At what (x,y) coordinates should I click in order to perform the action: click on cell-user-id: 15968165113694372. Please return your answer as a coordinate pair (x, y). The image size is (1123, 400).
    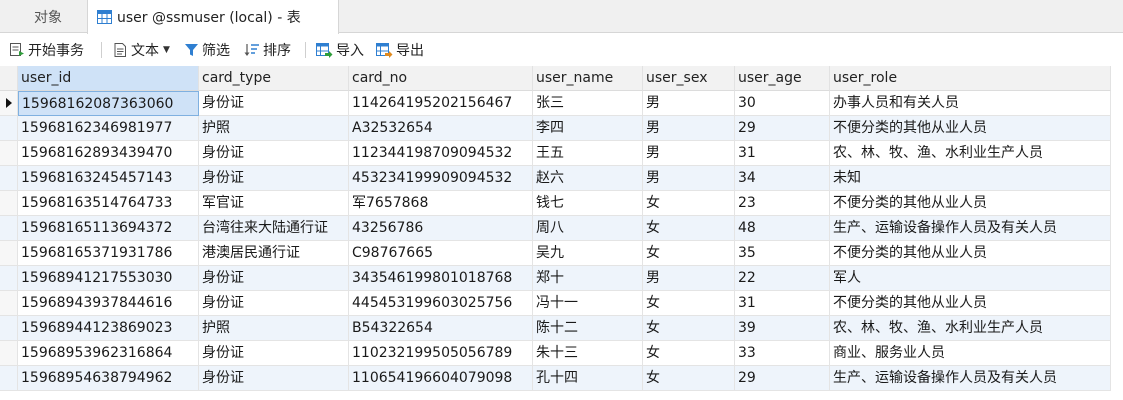
    Looking at the image, I should click on (108, 228).